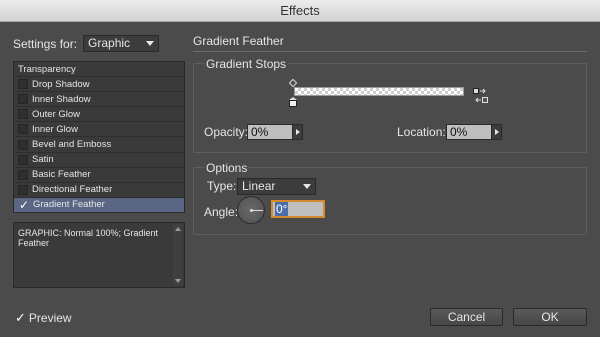  I want to click on gradient-stop-marker, so click(293, 102).